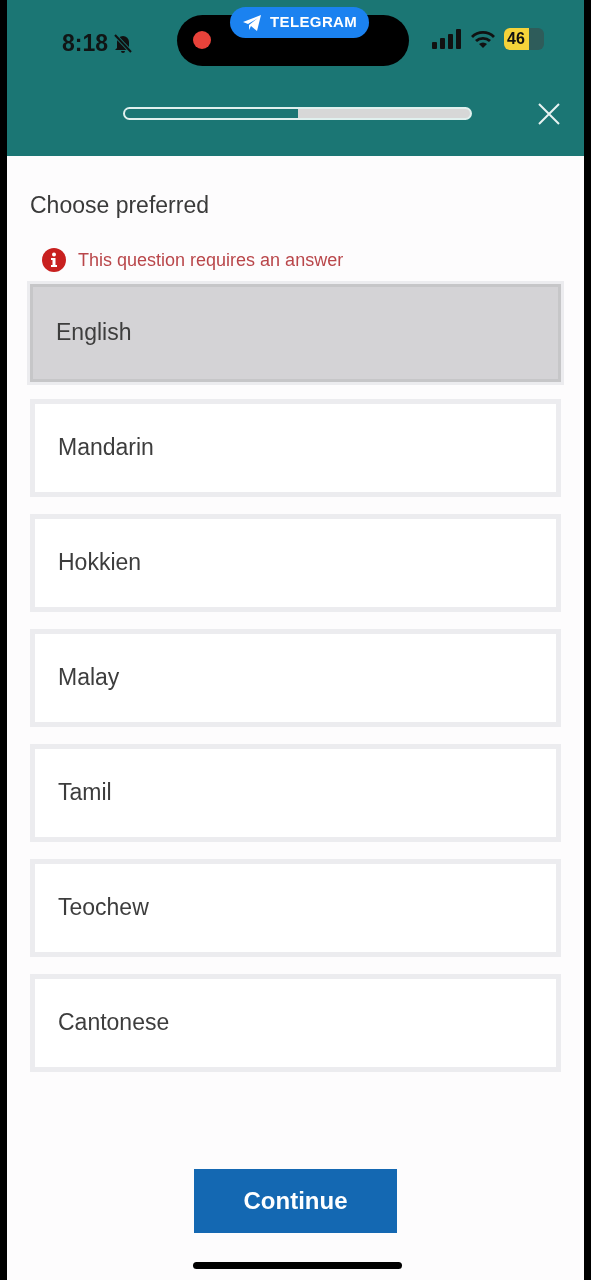  What do you see at coordinates (483, 39) in the screenshot?
I see `wifi-icon` at bounding box center [483, 39].